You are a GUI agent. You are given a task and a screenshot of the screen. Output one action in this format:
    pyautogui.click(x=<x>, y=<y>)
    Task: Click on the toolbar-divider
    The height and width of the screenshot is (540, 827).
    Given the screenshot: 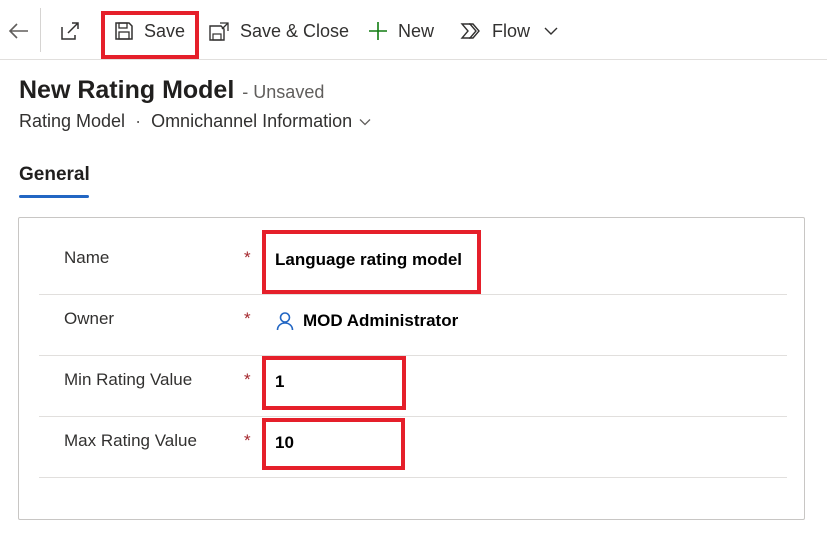 What is the action you would take?
    pyautogui.click(x=40, y=30)
    